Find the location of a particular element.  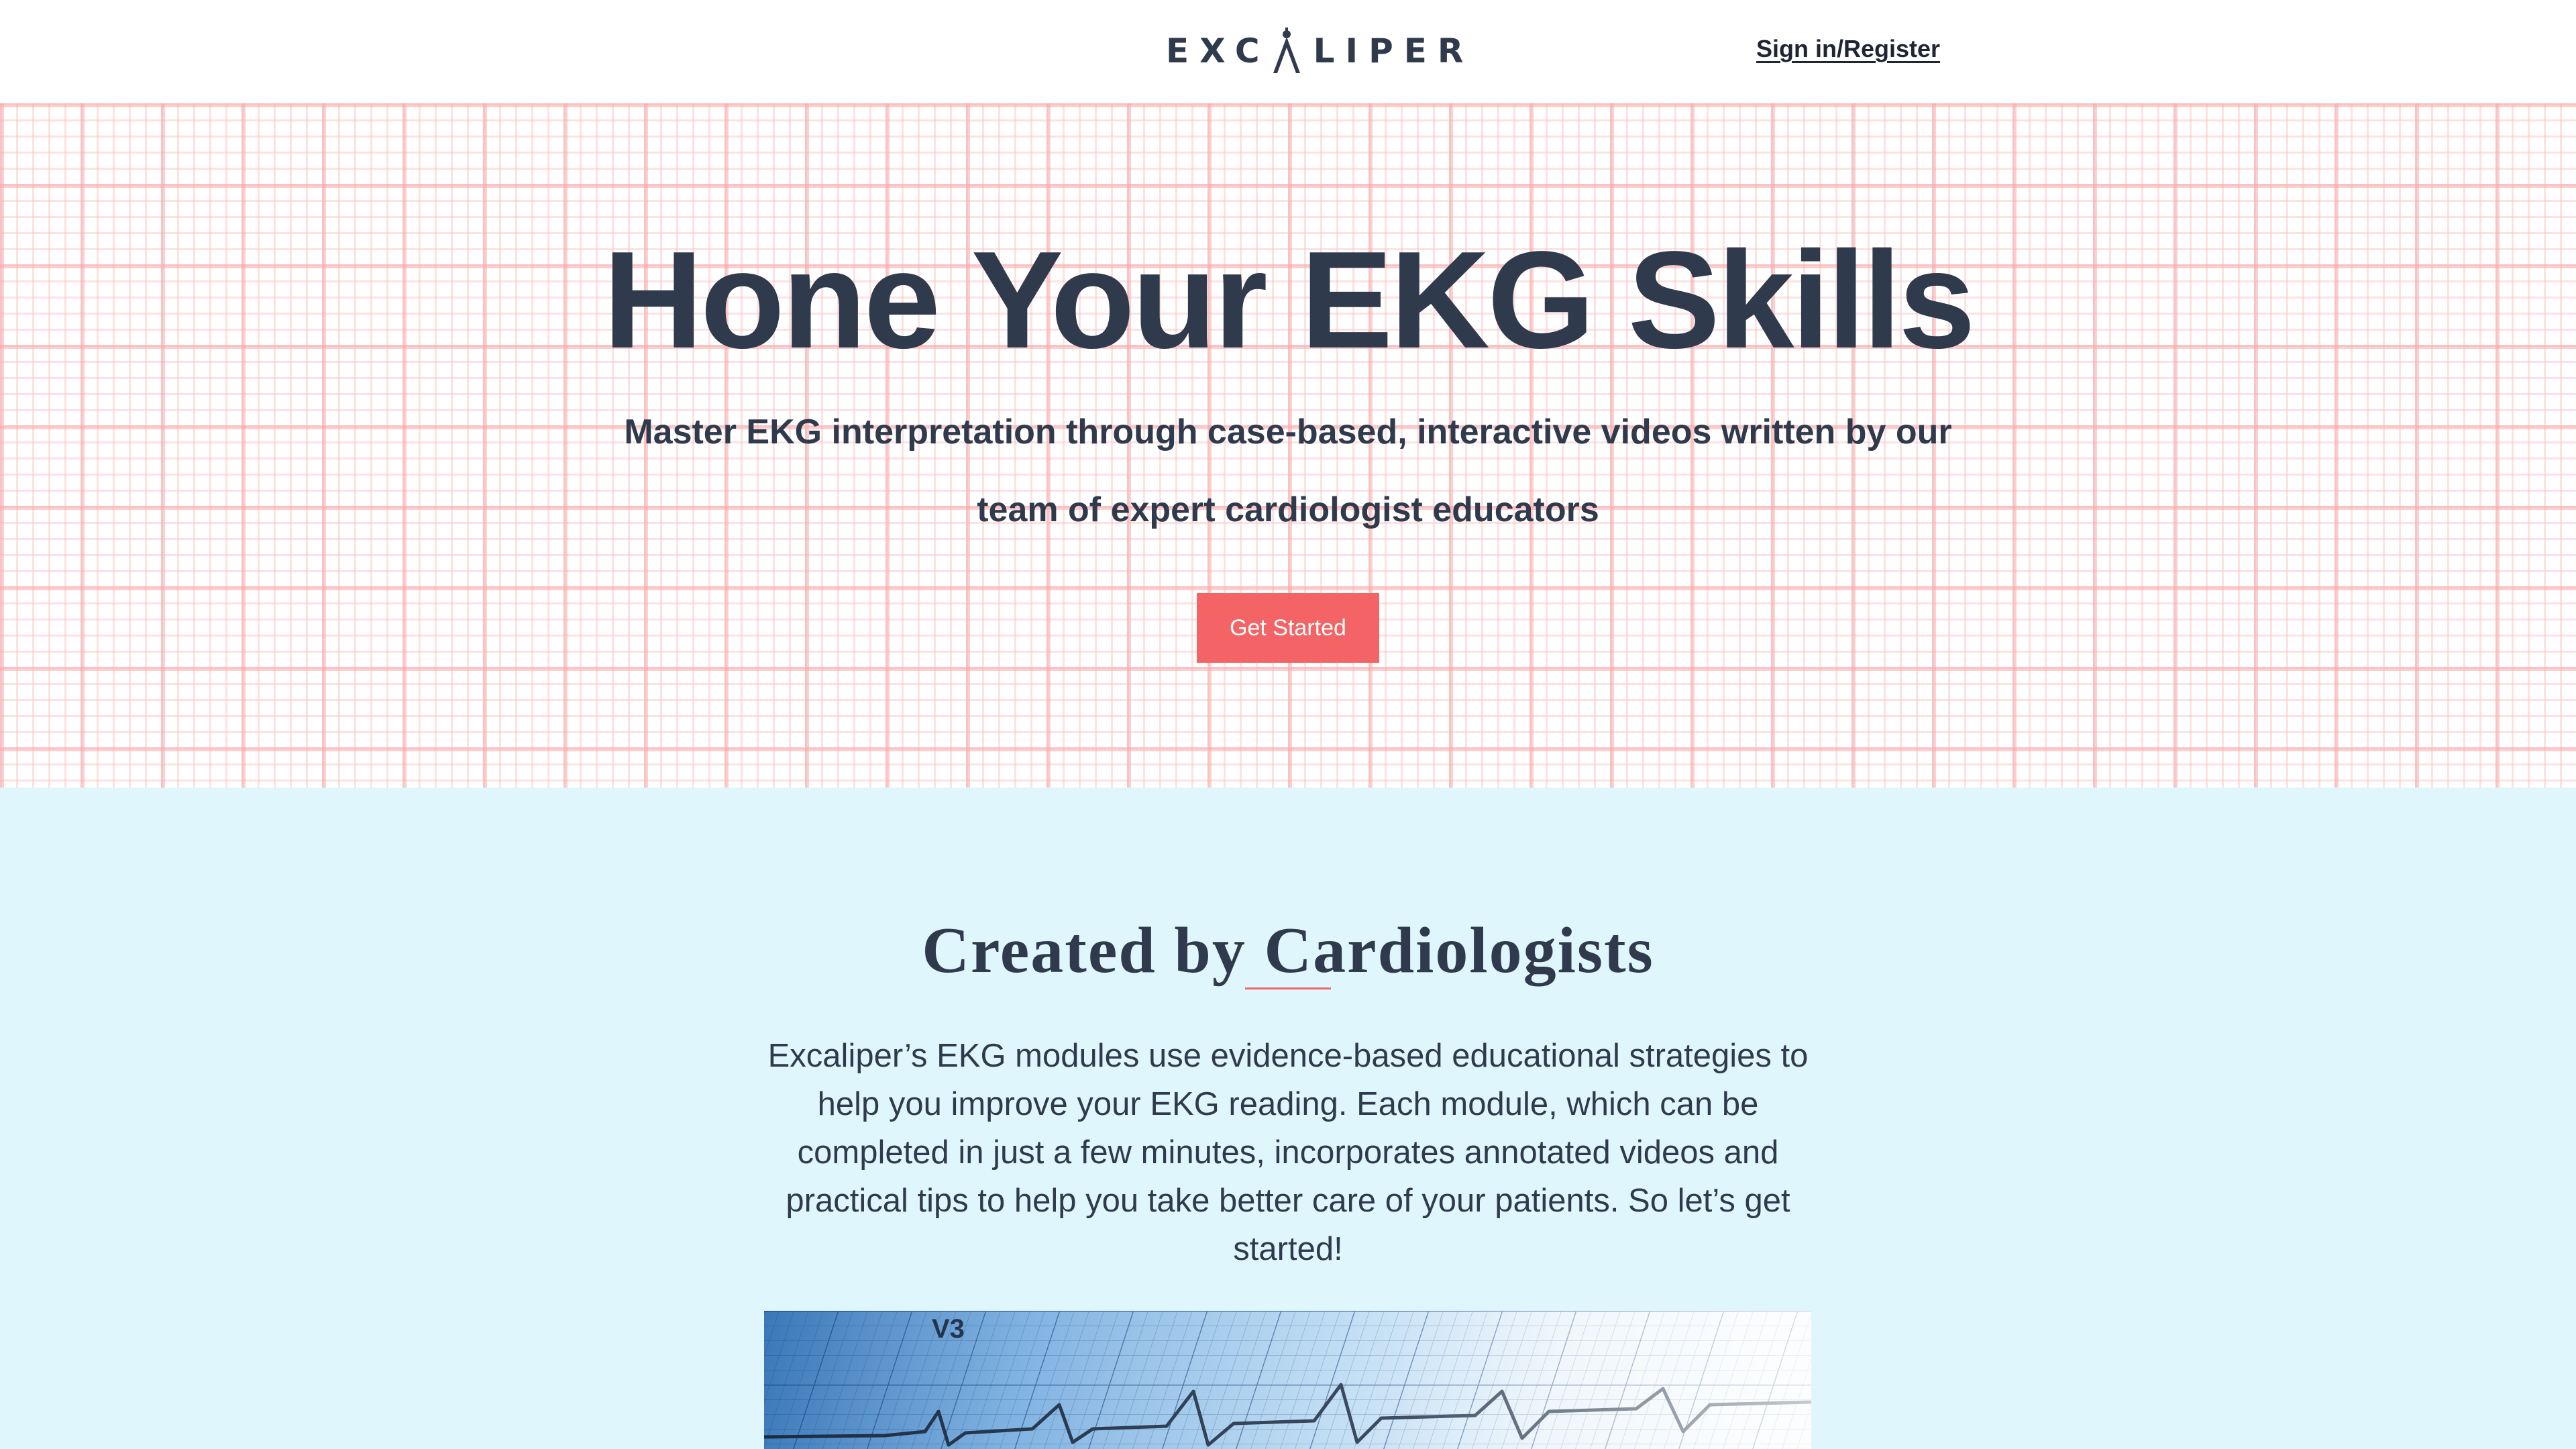

excaliper-logo: EXC LIPER is located at coordinates (1320, 51).